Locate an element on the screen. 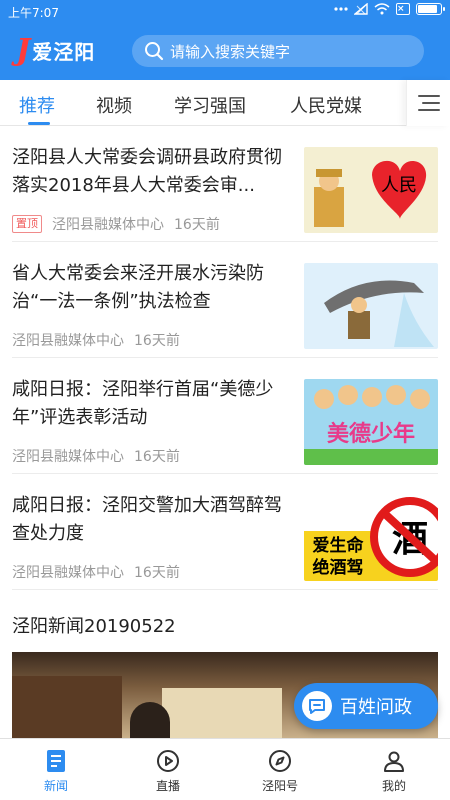 Image resolution: width=450 pixels, height=800 pixels. public-inquiry-button: 百姓问政 is located at coordinates (366, 706).